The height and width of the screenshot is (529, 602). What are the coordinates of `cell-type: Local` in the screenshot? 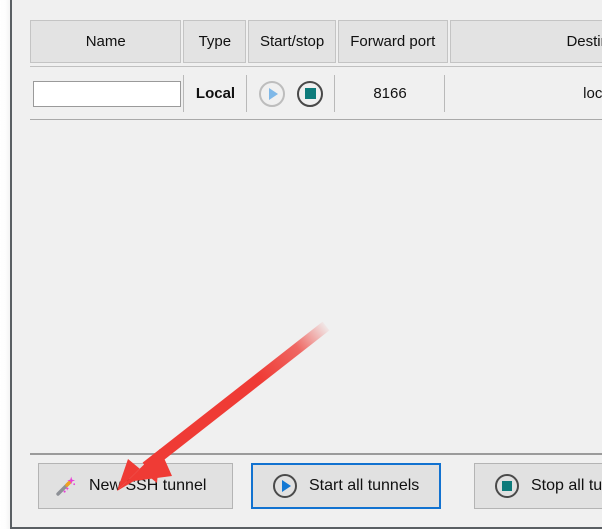 It's located at (215, 93).